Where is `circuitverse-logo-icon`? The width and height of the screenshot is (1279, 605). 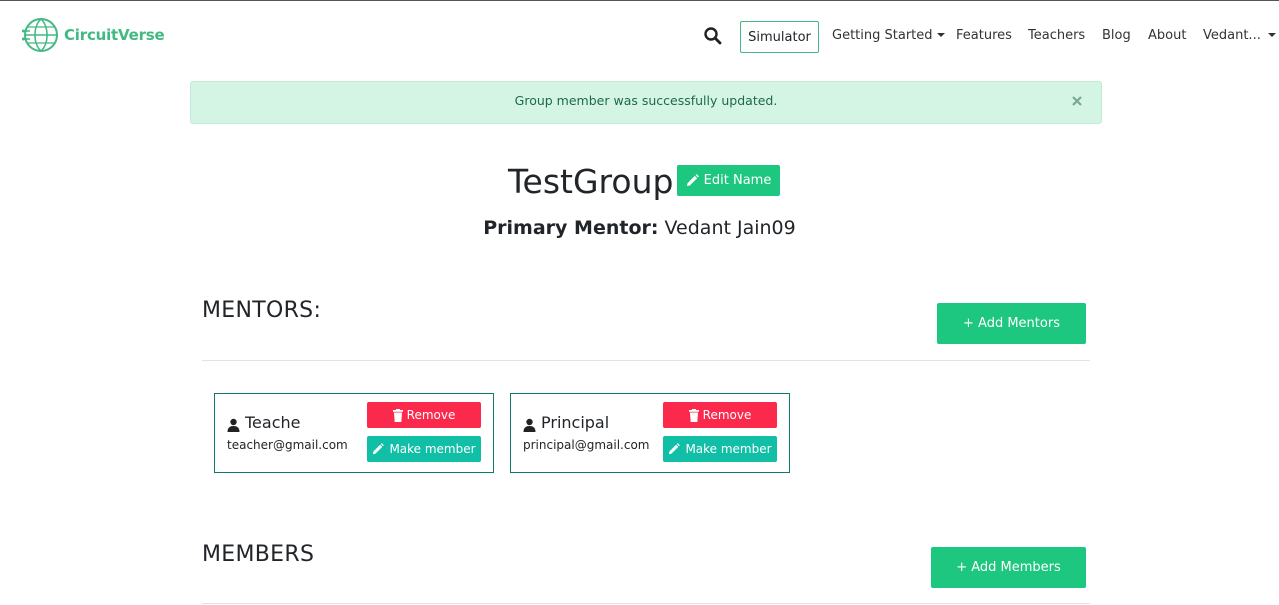 circuitverse-logo-icon is located at coordinates (40, 35).